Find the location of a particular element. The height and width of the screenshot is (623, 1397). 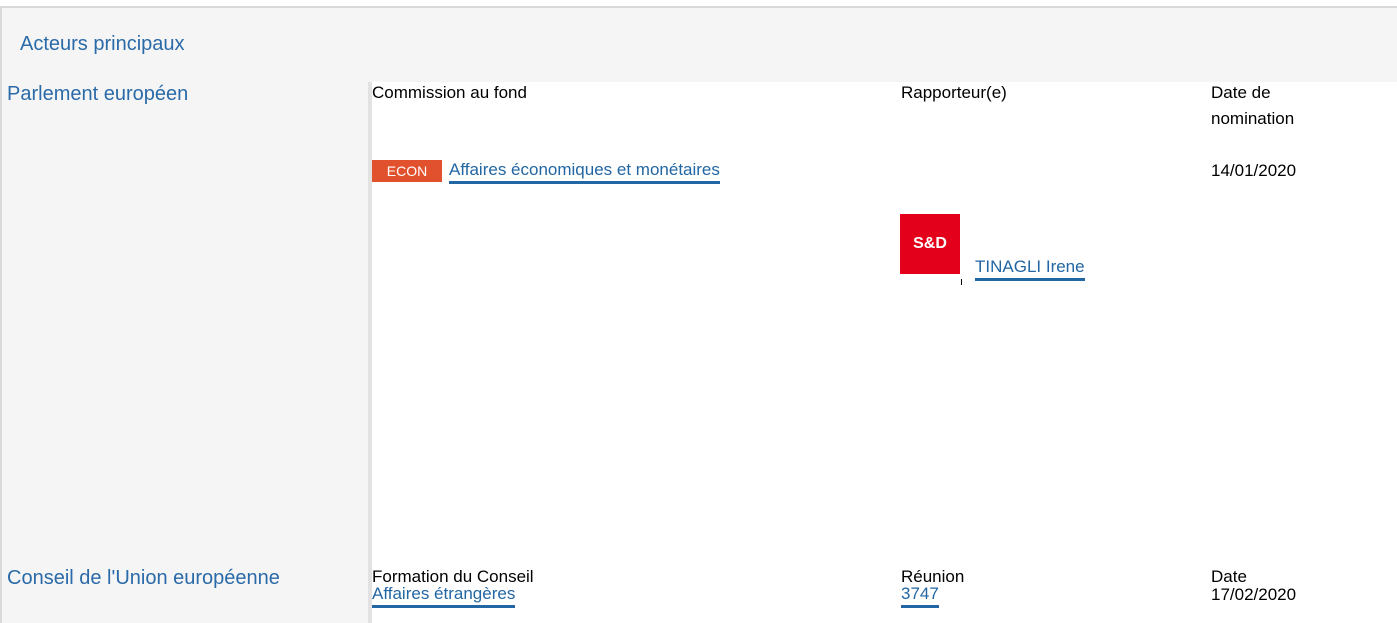

committee-link: Affaires économiques et monétaires is located at coordinates (584, 172).